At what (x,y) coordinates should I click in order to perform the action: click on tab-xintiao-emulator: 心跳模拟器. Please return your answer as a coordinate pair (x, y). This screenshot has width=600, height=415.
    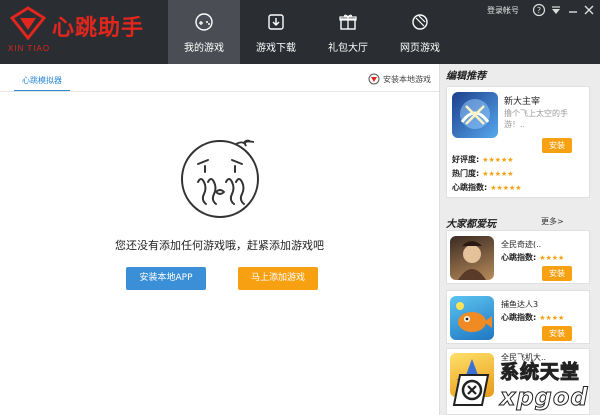
    Looking at the image, I should click on (42, 83).